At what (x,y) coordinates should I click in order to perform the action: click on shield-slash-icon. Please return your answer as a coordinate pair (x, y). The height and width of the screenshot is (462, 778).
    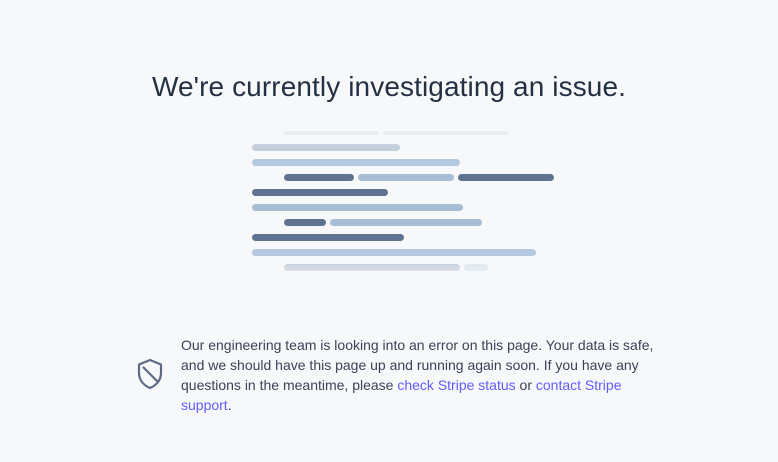
    Looking at the image, I should click on (150, 374).